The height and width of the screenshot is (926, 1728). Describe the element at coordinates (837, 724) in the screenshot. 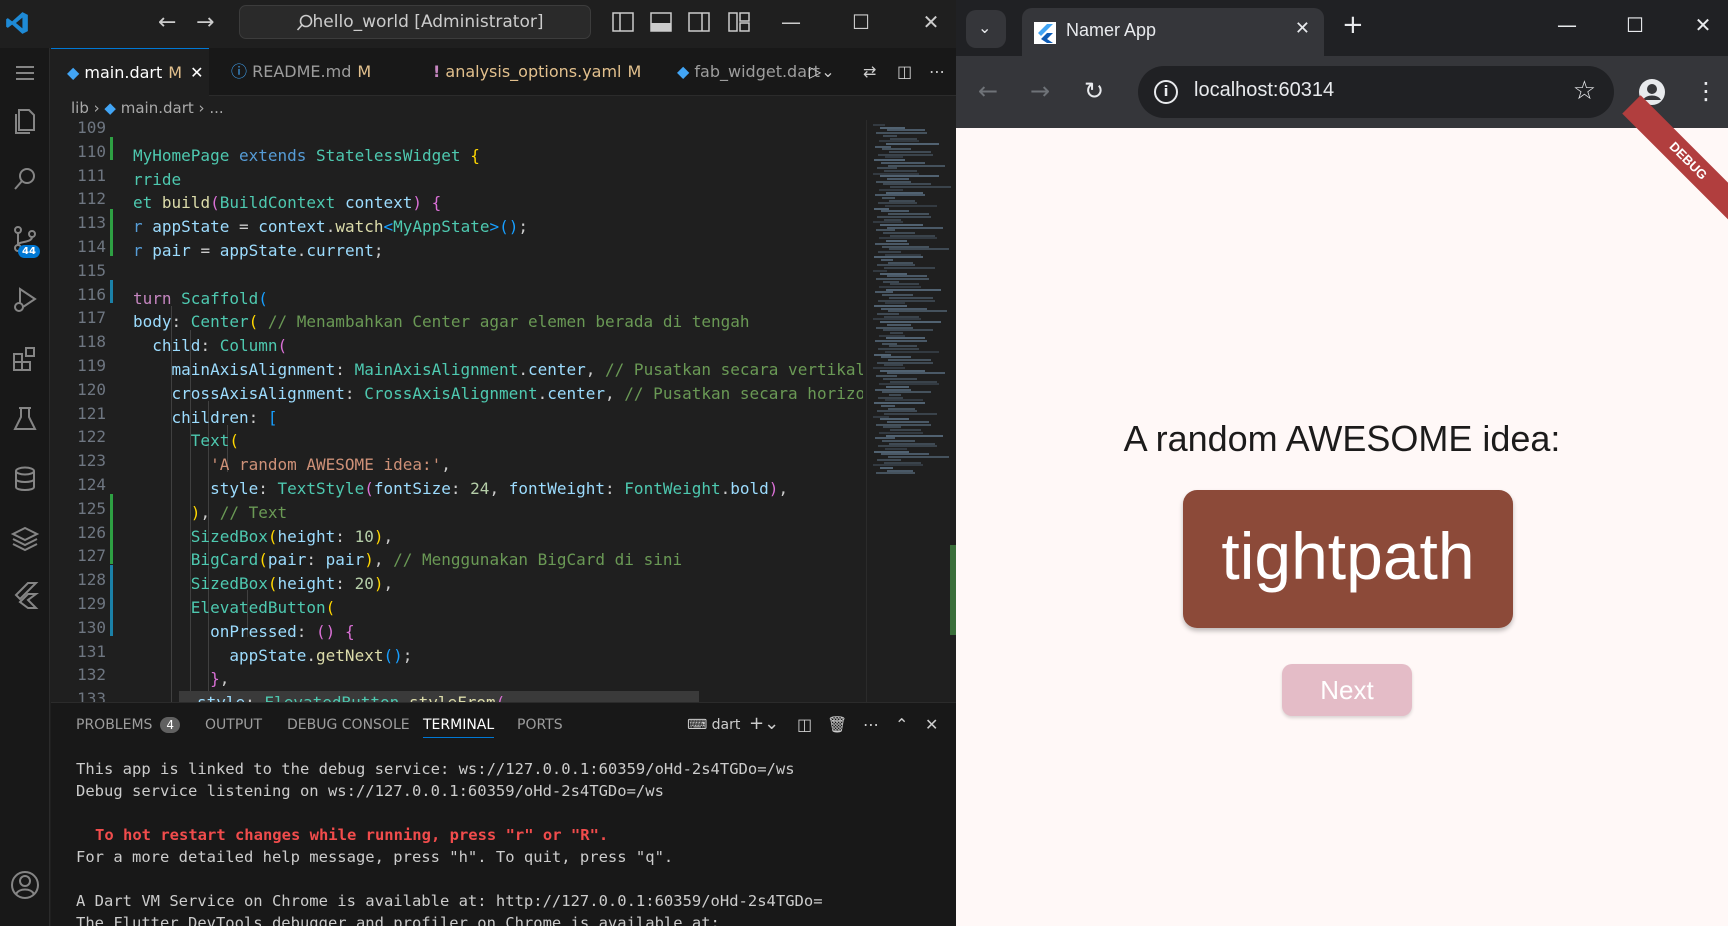

I see `trash-icon: 🗑` at that location.